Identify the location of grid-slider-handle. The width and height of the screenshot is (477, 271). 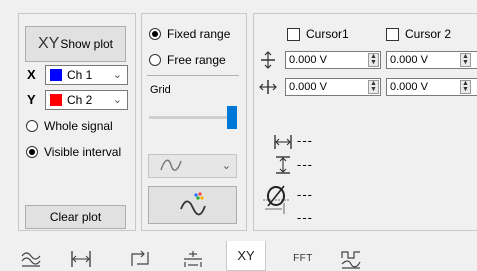
(232, 117).